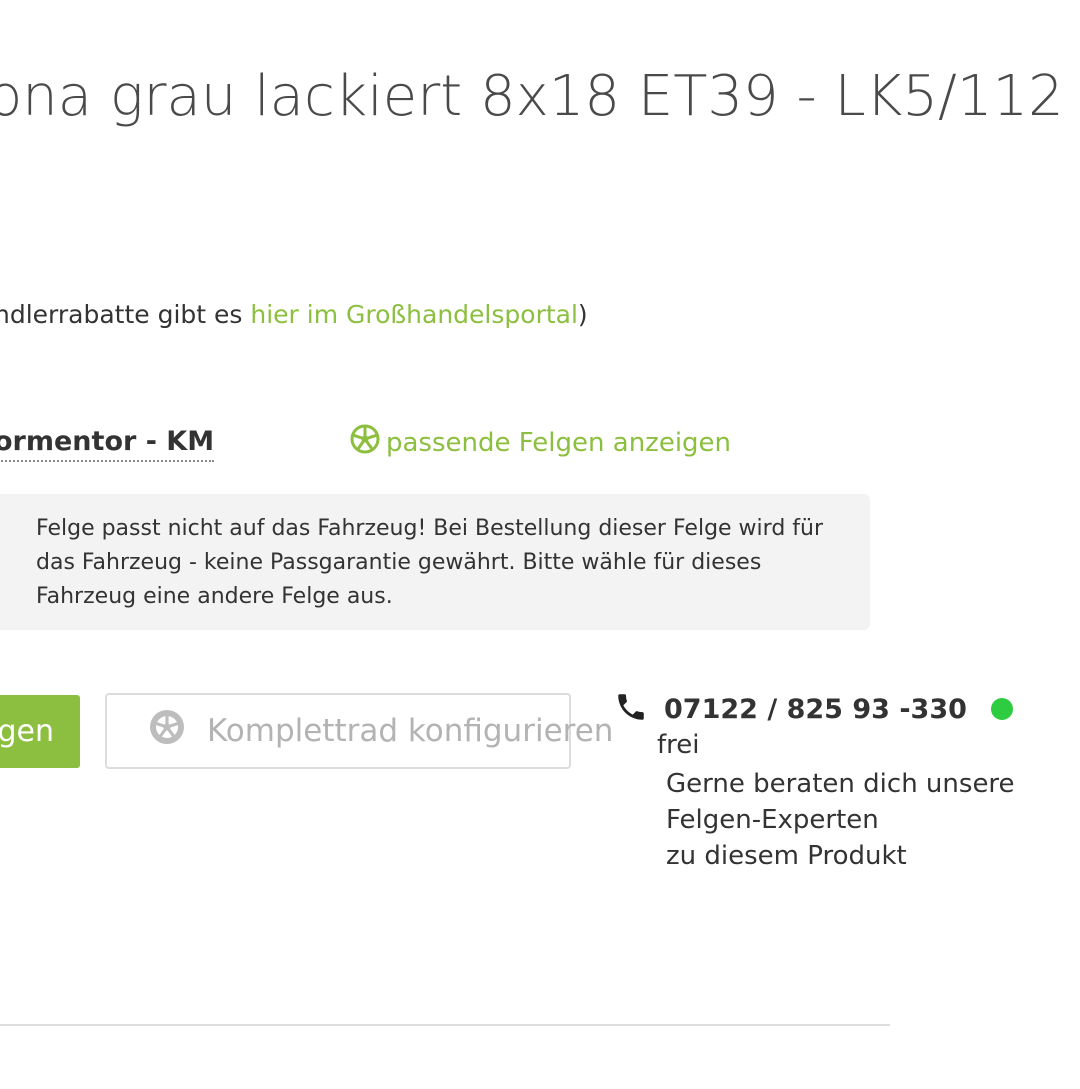  I want to click on availability-status: frei, so click(678, 745).